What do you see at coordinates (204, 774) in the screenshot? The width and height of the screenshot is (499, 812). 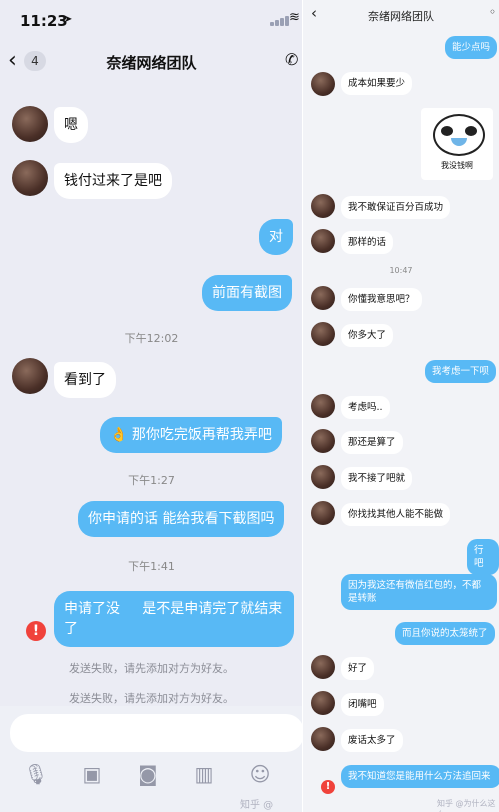 I see `red-packet-icon: ▥` at bounding box center [204, 774].